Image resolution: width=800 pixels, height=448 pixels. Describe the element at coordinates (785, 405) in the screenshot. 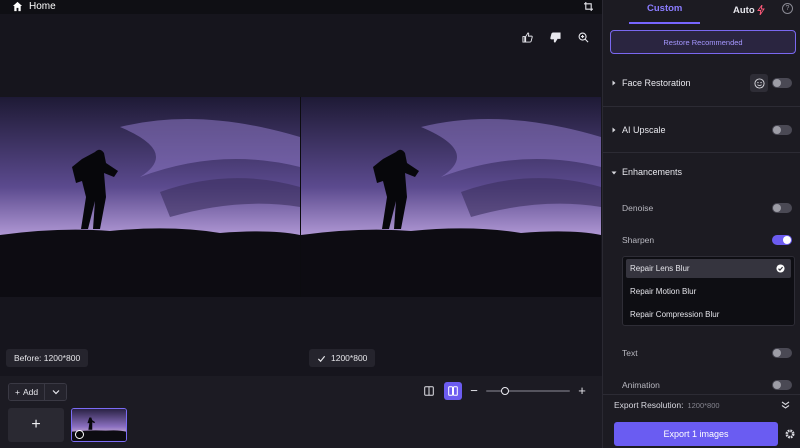

I see `chevron-double-down-icon` at that location.